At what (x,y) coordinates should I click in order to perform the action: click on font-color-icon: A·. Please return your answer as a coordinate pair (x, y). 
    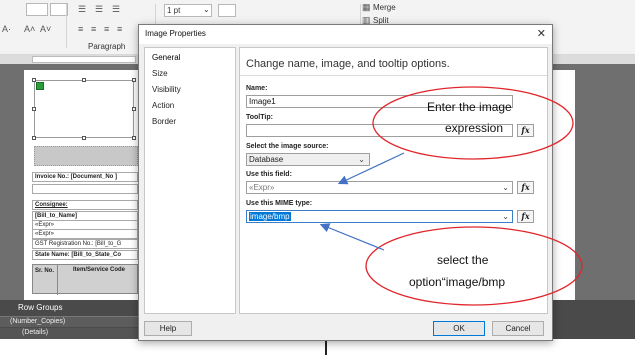
    Looking at the image, I should click on (6, 29).